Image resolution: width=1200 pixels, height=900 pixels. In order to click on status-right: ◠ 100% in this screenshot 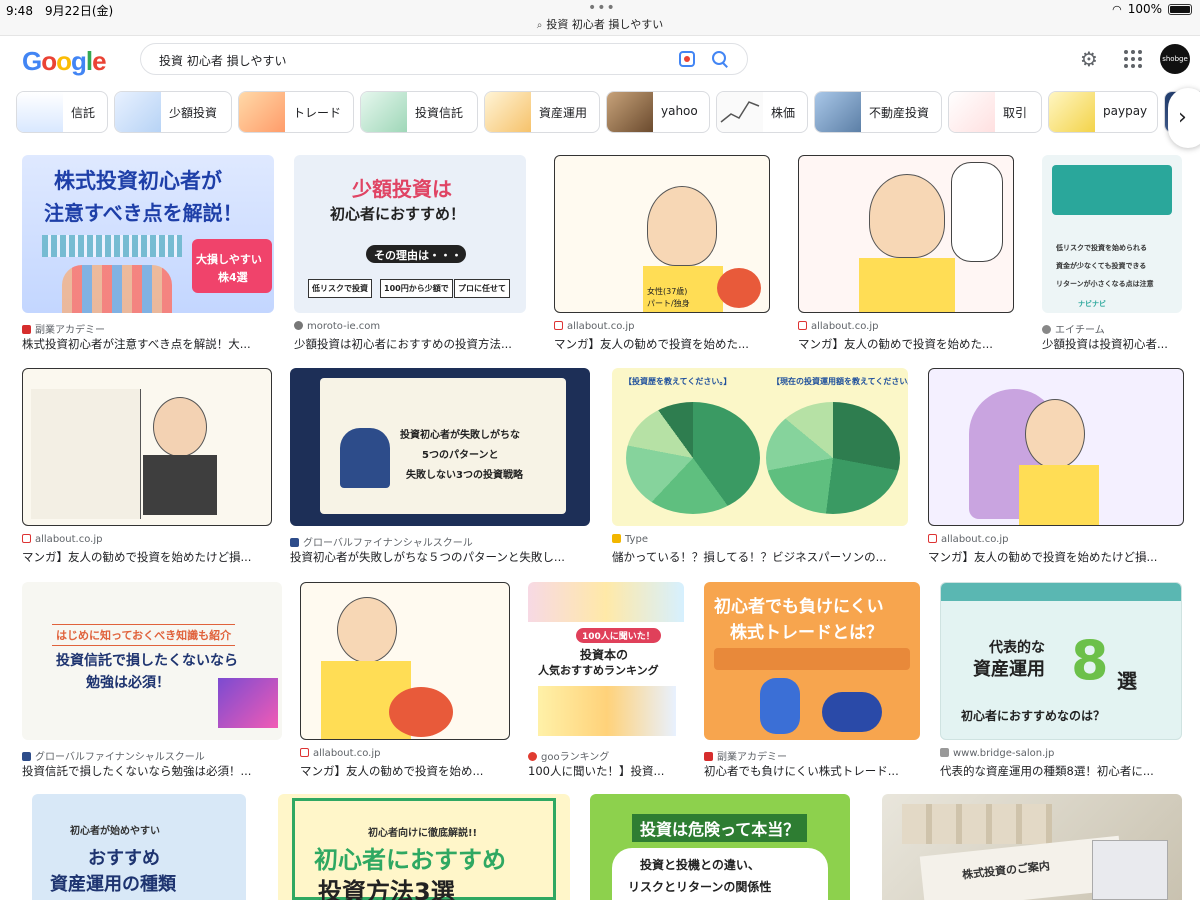, I will do `click(1152, 9)`.